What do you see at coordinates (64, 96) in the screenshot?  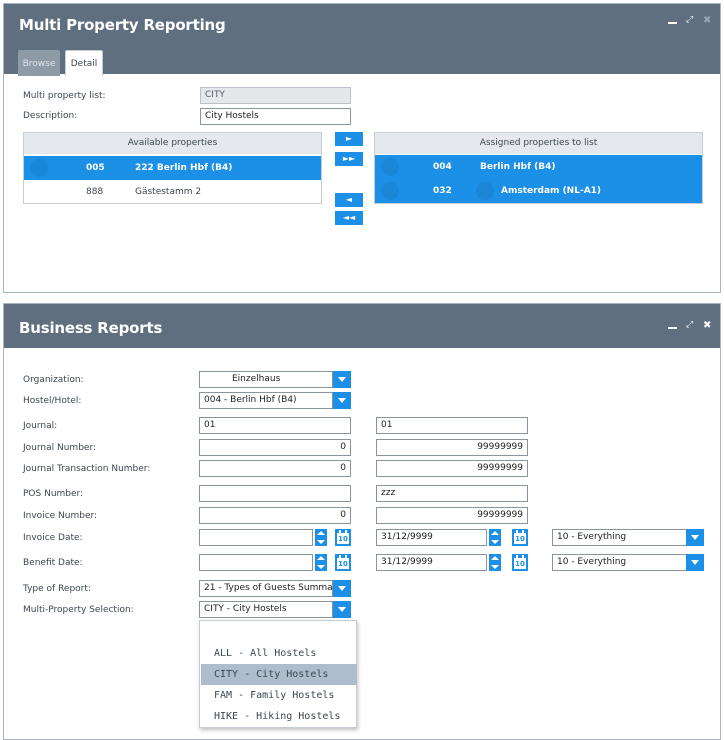 I see `multi-property-list-label: Multi property list:` at bounding box center [64, 96].